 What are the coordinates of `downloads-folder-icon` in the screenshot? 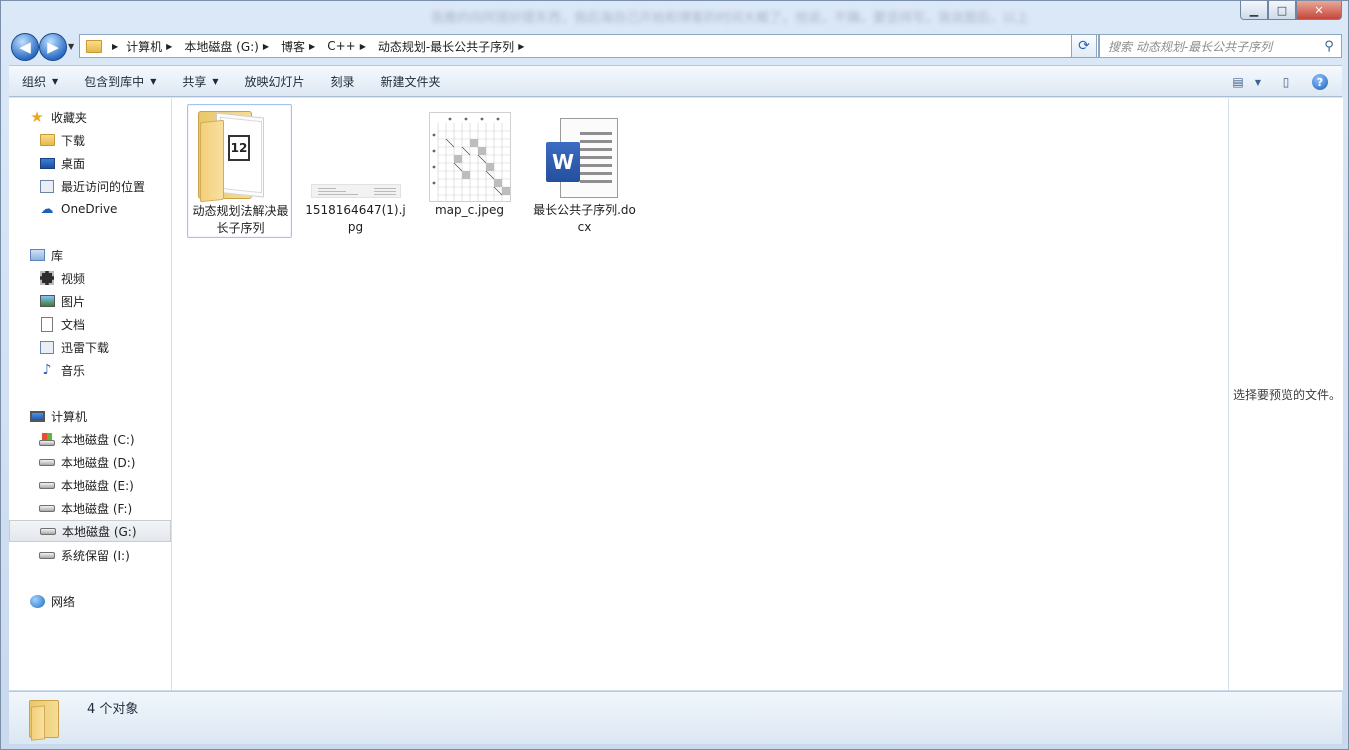 It's located at (47, 140).